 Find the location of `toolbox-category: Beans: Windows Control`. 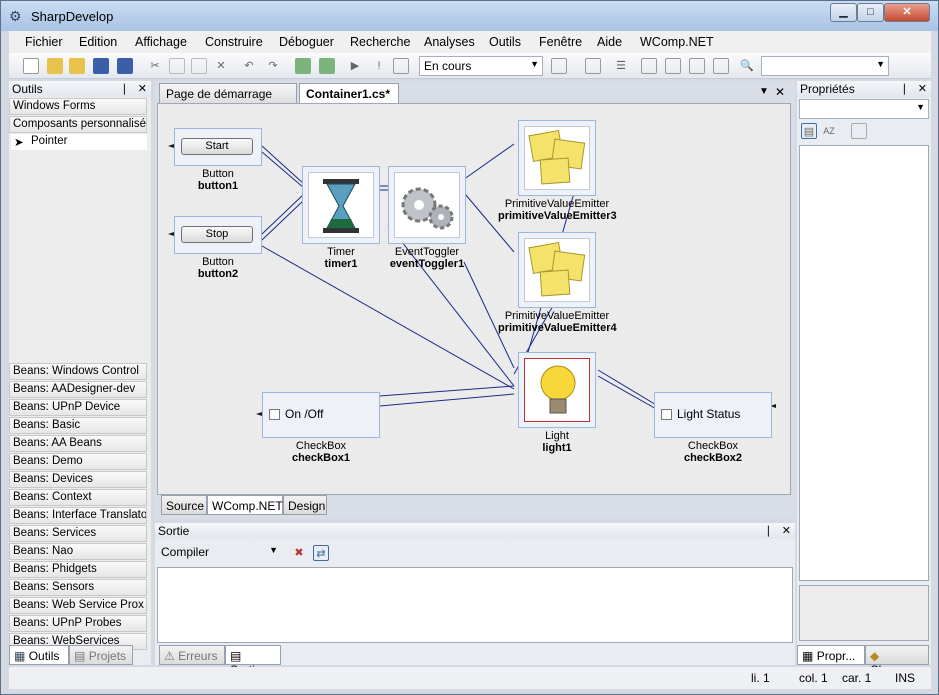

toolbox-category: Beans: Windows Control is located at coordinates (78, 371).